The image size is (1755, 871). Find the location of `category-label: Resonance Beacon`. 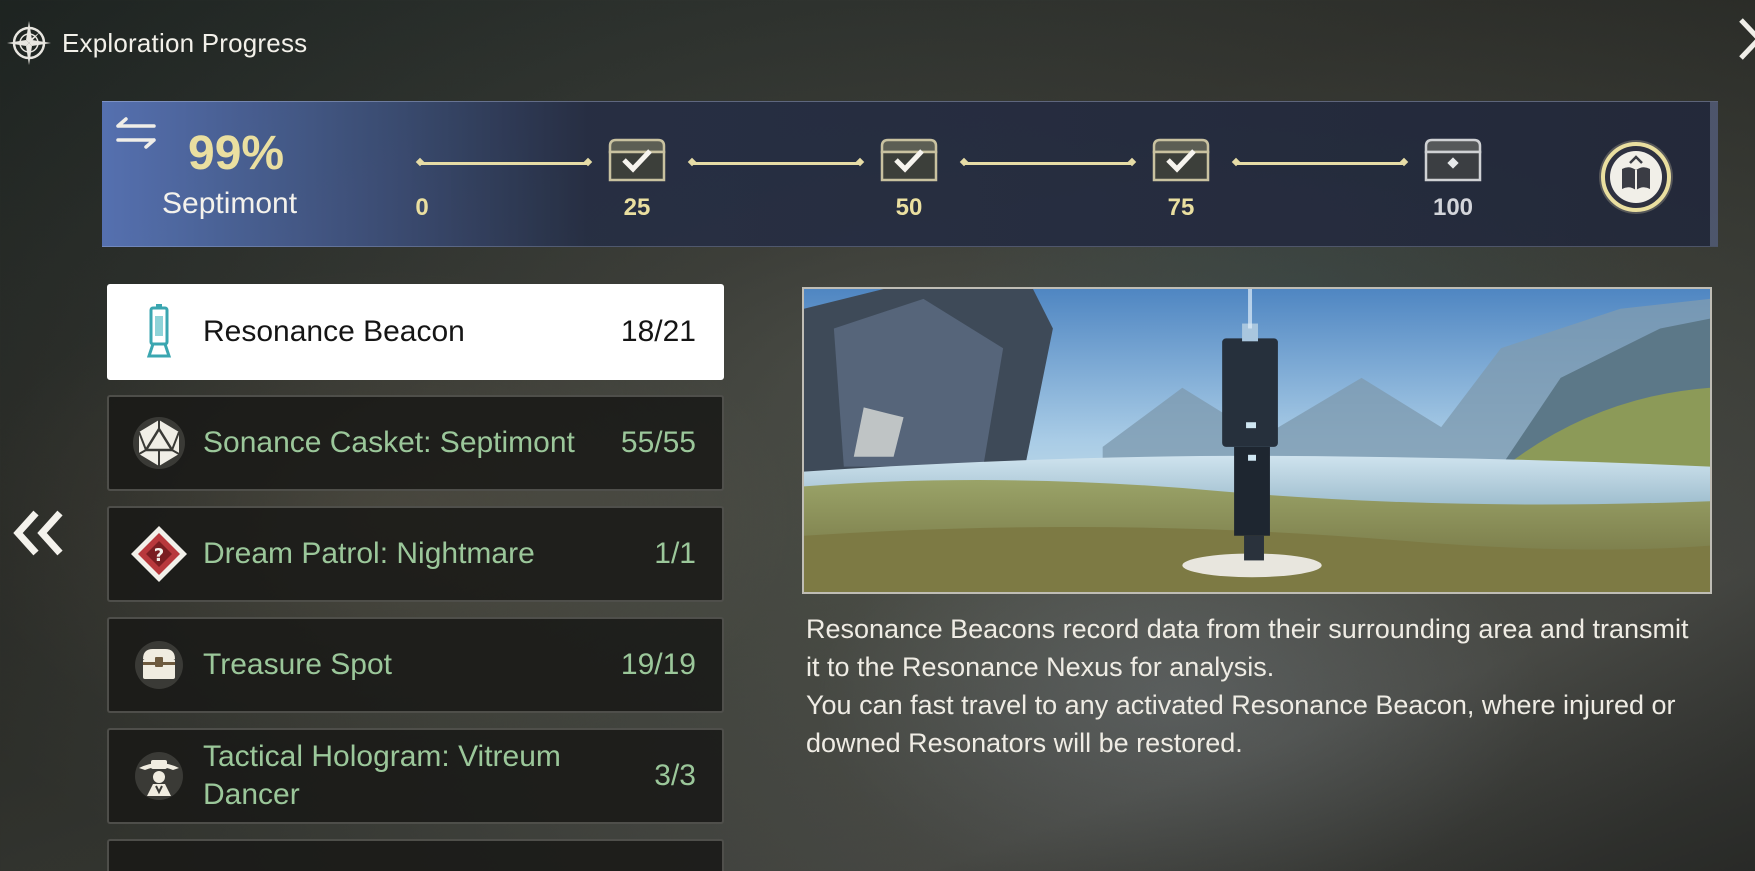

category-label: Resonance Beacon is located at coordinates (334, 331).